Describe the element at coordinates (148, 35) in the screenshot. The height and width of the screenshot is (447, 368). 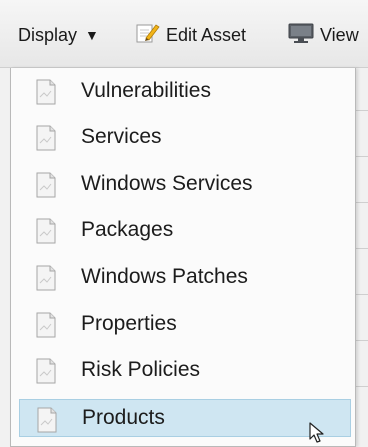
I see `edit-pencil-icon` at that location.